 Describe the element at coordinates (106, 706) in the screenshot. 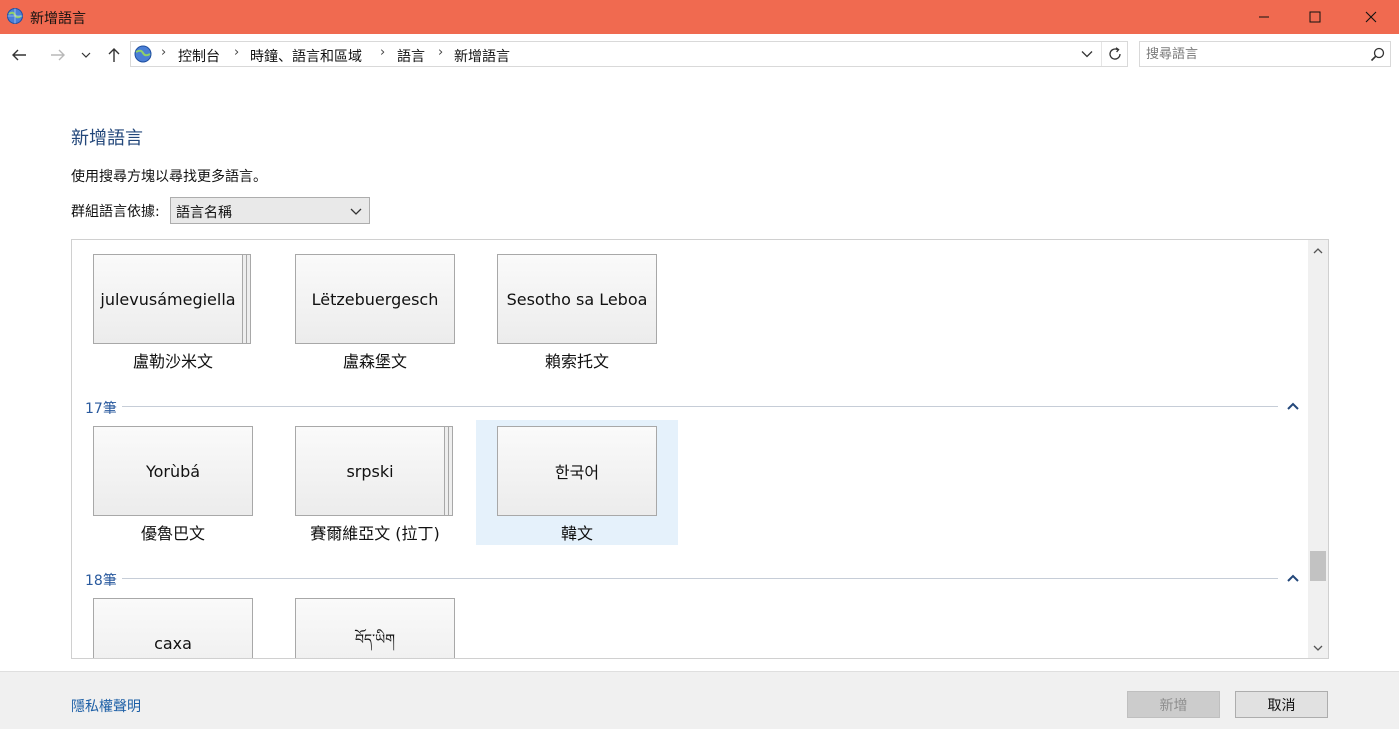

I see `privacy-statement-link: 隱私權聲明` at that location.